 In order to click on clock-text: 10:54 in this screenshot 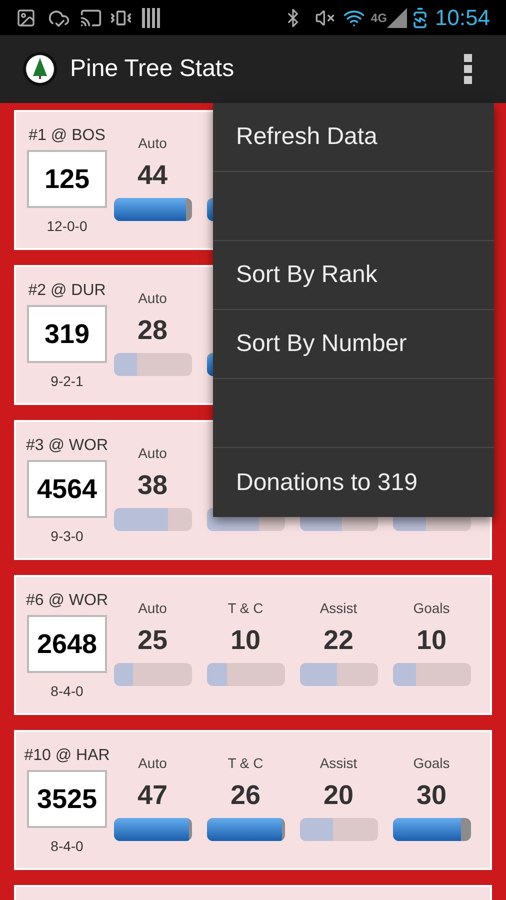, I will do `click(462, 18)`.